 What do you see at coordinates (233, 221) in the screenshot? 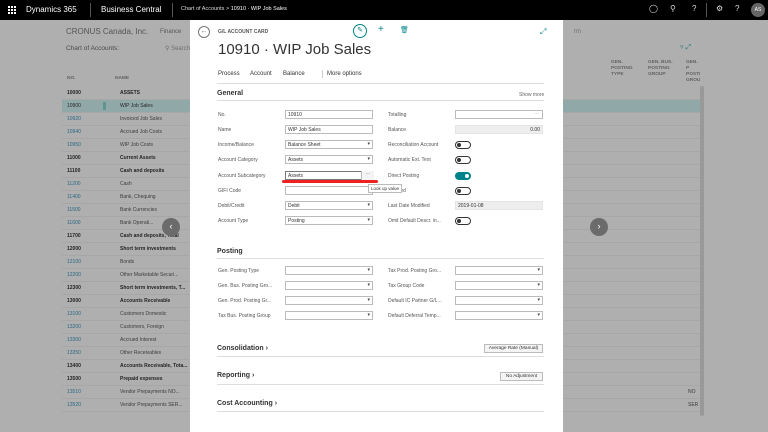
I see `field-label: Account Type` at bounding box center [233, 221].